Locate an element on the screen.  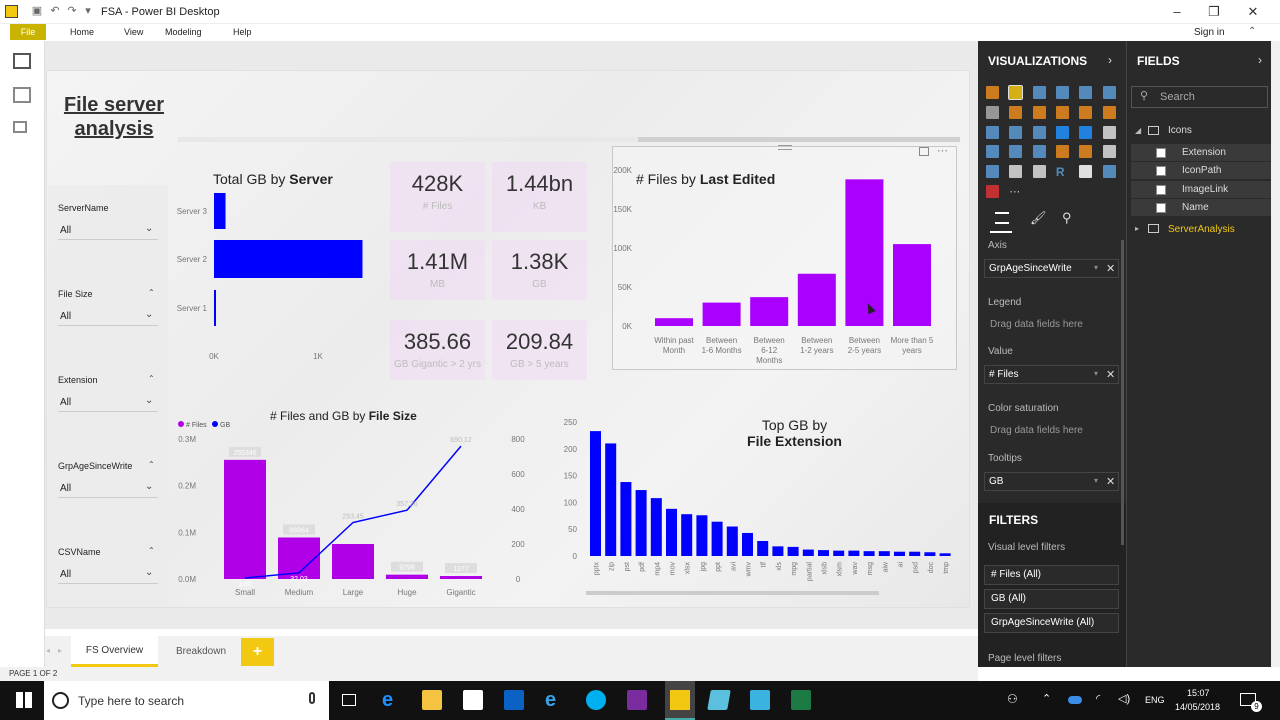
store-icon is located at coordinates (473, 700).